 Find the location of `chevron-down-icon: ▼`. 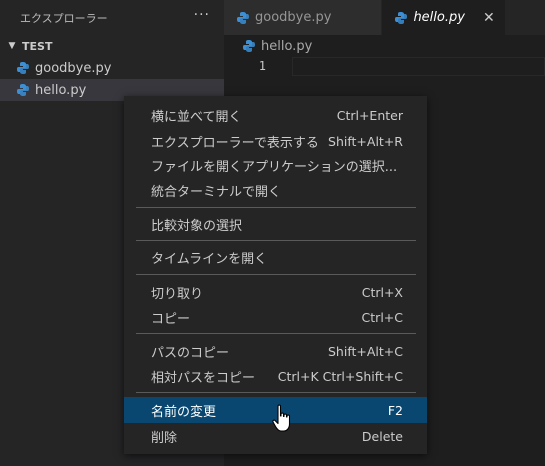

chevron-down-icon: ▼ is located at coordinates (12, 46).